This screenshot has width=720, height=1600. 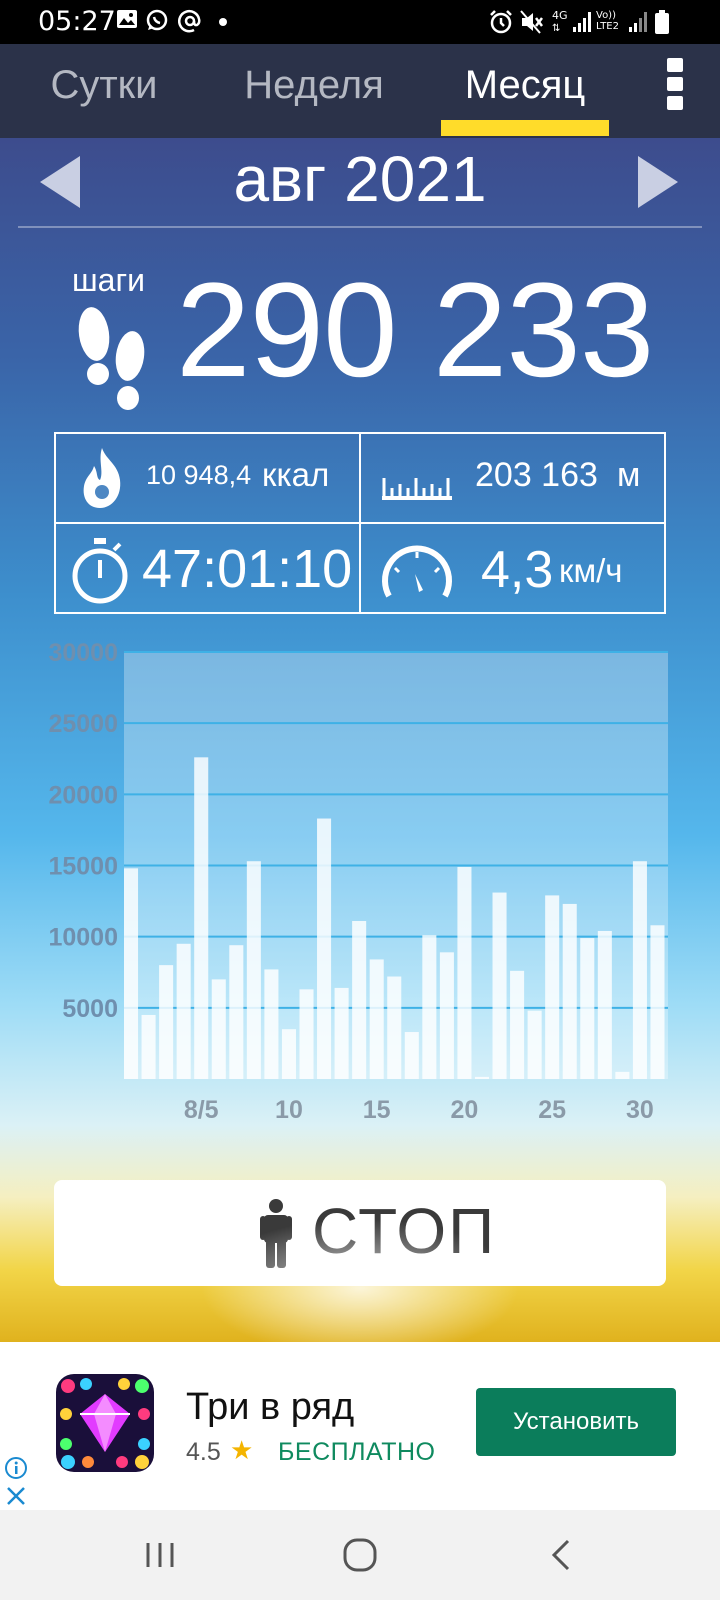 What do you see at coordinates (357, 1452) in the screenshot?
I see `ad-price: БЕСПЛАТНО` at bounding box center [357, 1452].